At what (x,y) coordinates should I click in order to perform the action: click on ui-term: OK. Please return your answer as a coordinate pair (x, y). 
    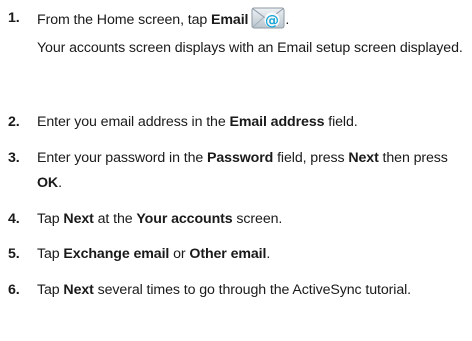
    Looking at the image, I should click on (48, 183).